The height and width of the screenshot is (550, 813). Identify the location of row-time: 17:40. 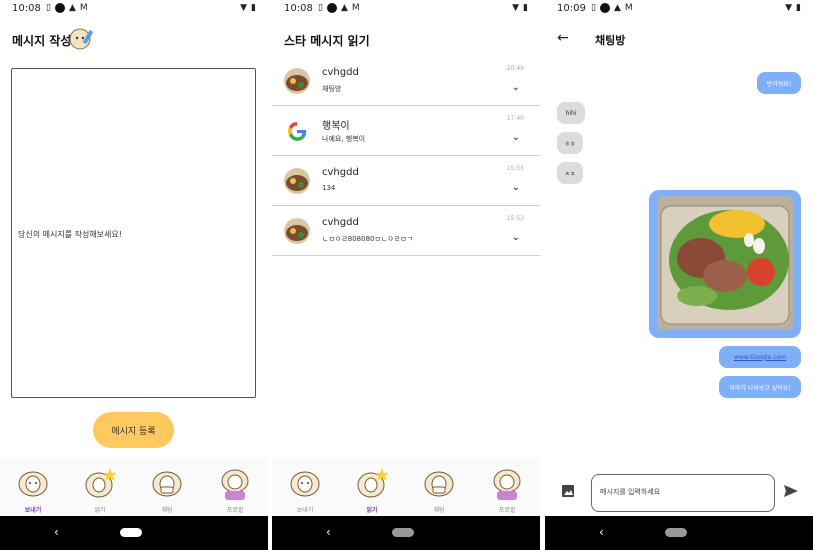
(515, 118).